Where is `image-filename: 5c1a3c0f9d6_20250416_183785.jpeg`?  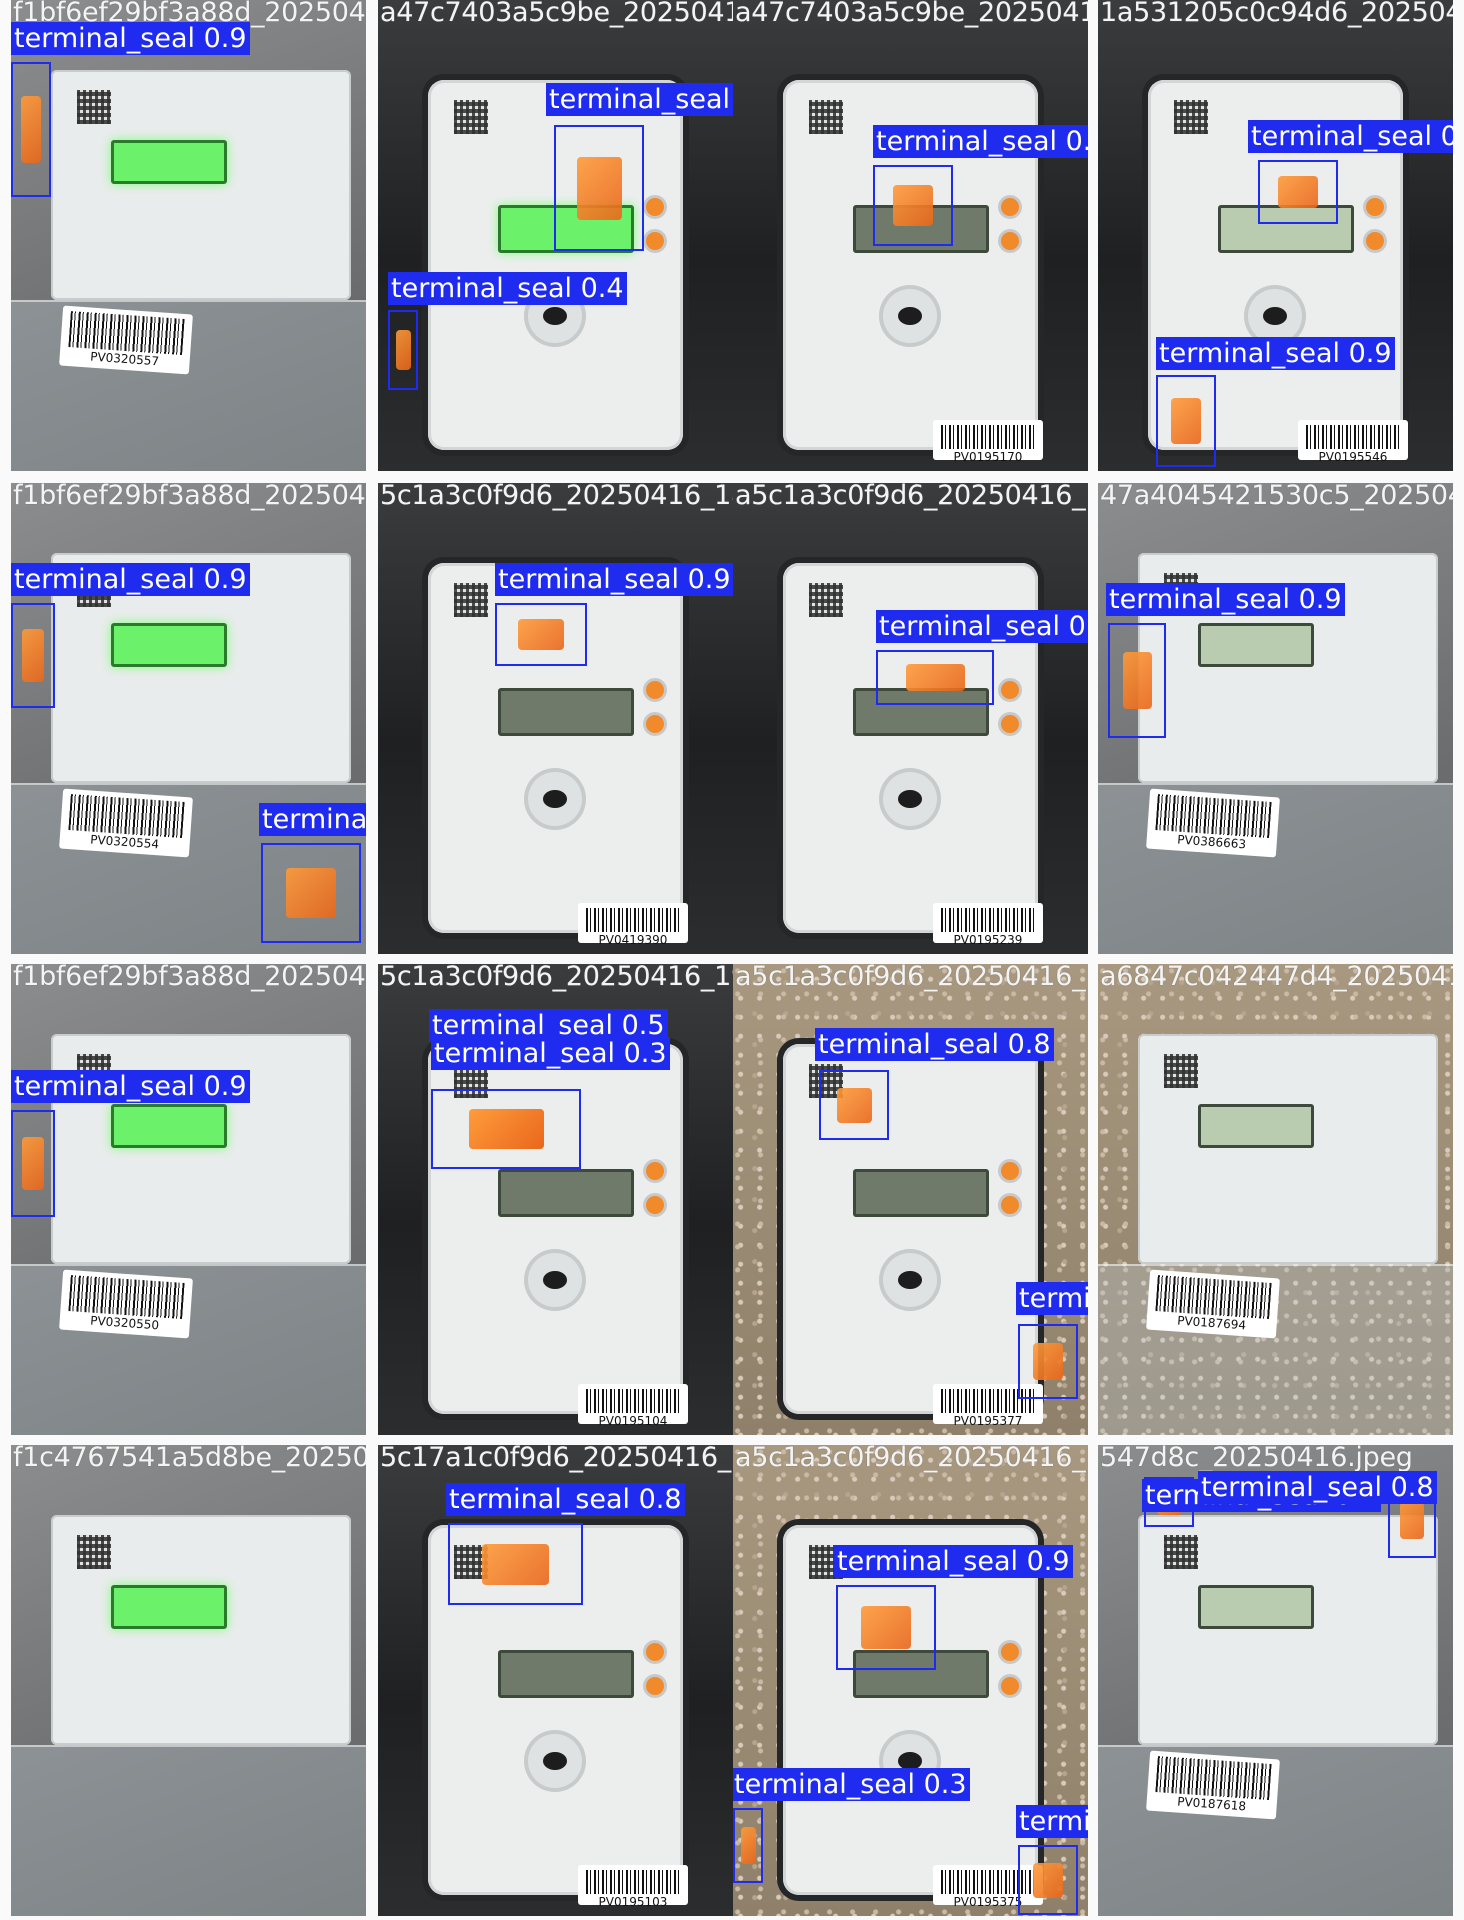 image-filename: 5c1a3c0f9d6_20250416_183785.jpeg is located at coordinates (556, 497).